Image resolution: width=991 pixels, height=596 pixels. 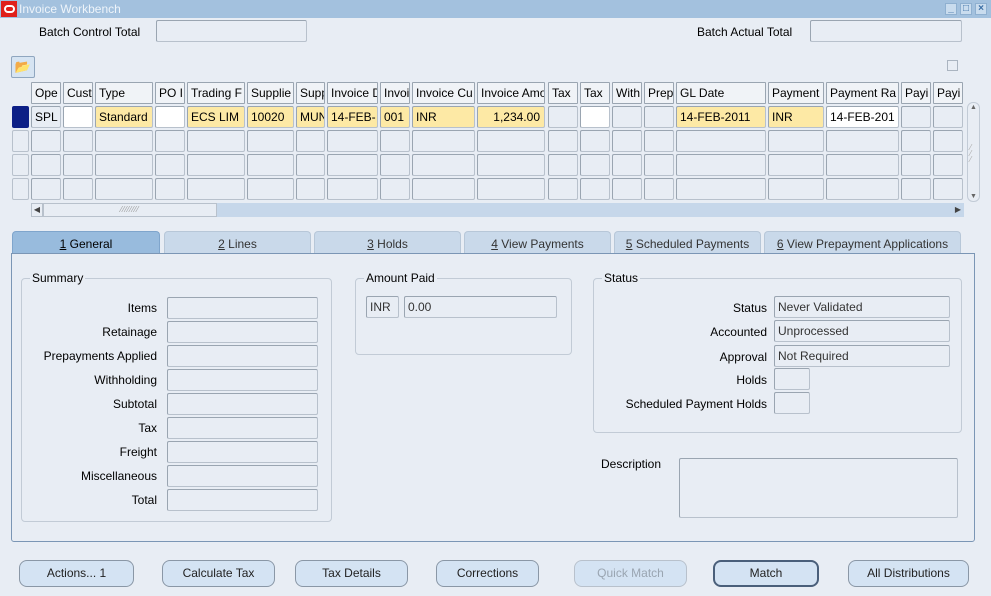 What do you see at coordinates (231, 31) in the screenshot?
I see `batch-control-total-field` at bounding box center [231, 31].